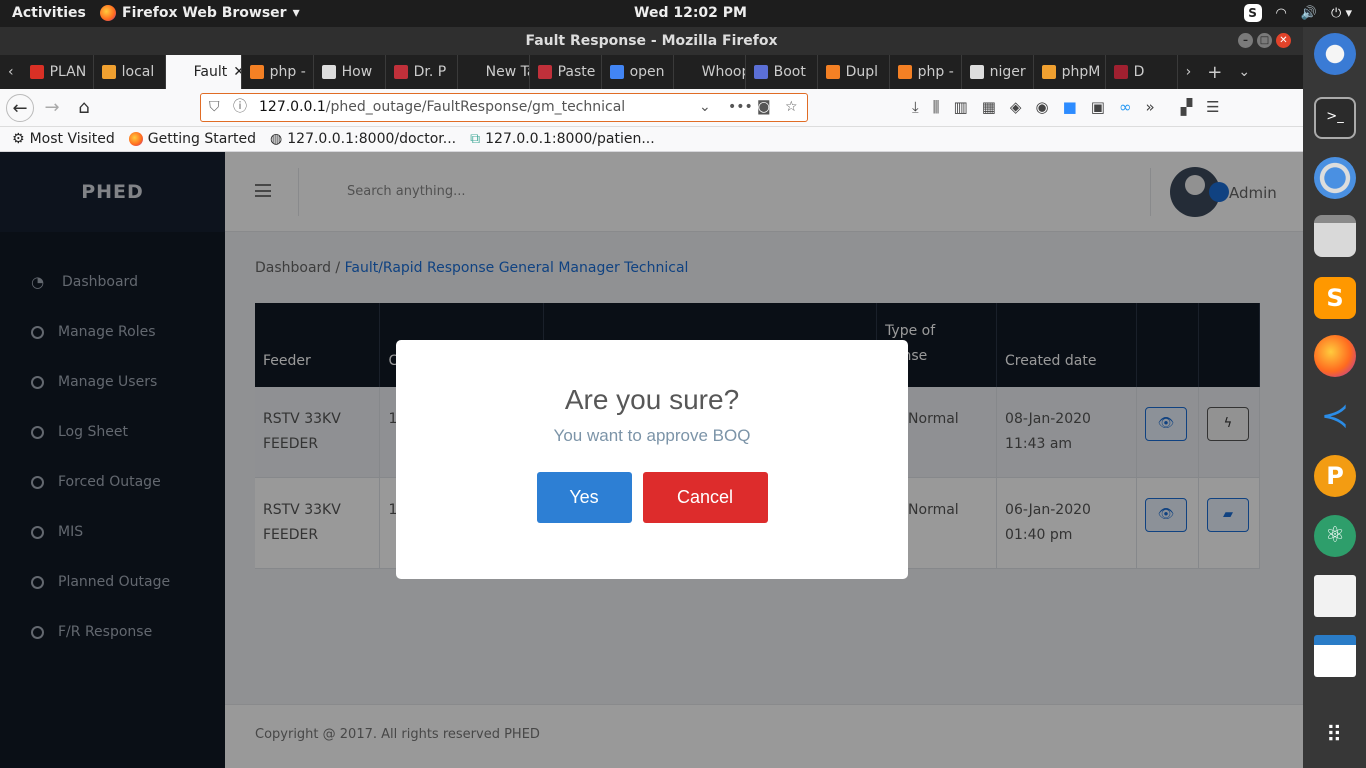  What do you see at coordinates (791, 107) in the screenshot?
I see `bookmark-star-icon: ☆` at bounding box center [791, 107].